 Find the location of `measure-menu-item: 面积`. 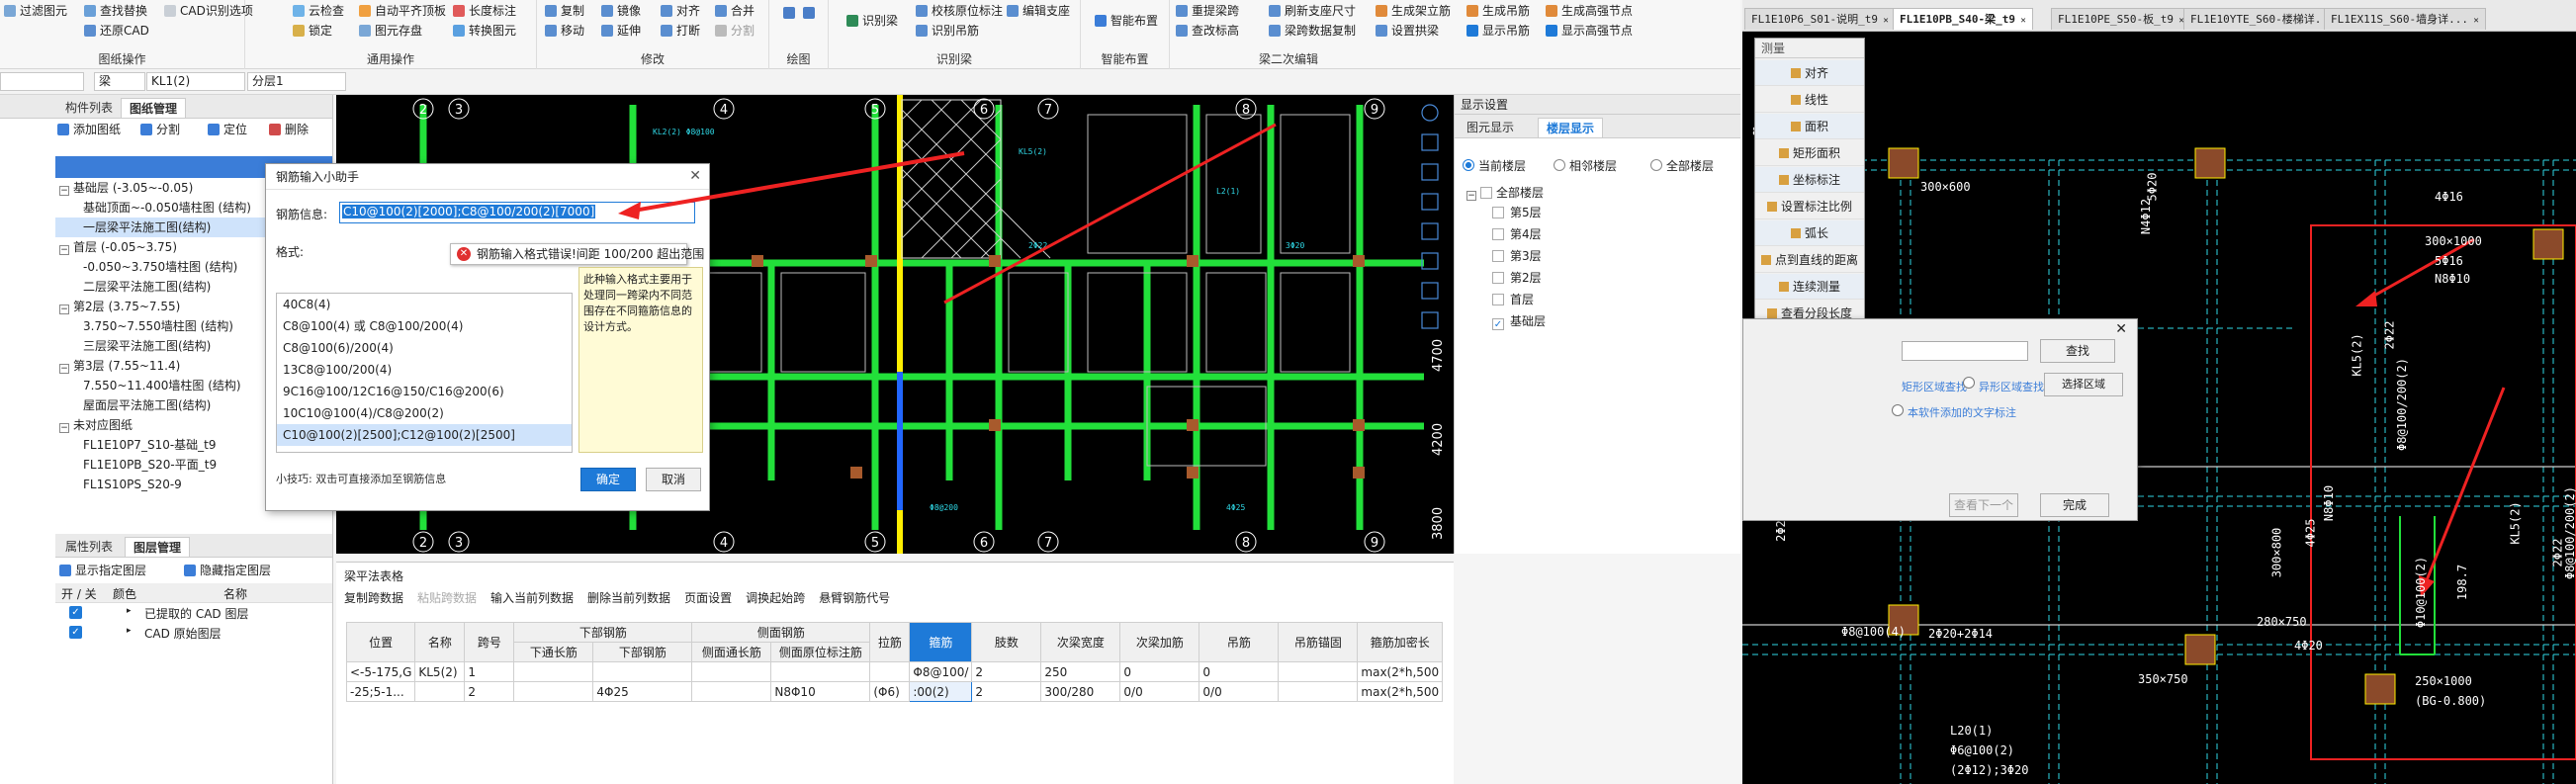

measure-menu-item: 面积 is located at coordinates (1809, 126).